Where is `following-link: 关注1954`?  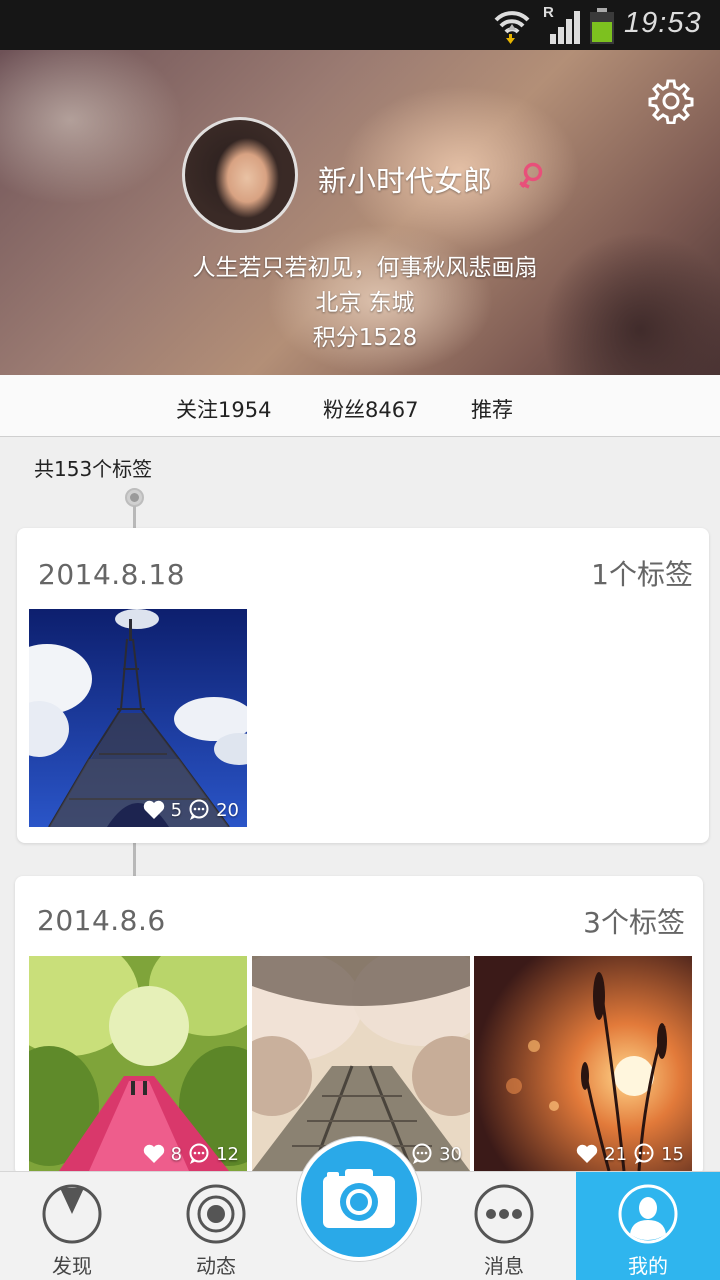
following-link: 关注1954 is located at coordinates (223, 409).